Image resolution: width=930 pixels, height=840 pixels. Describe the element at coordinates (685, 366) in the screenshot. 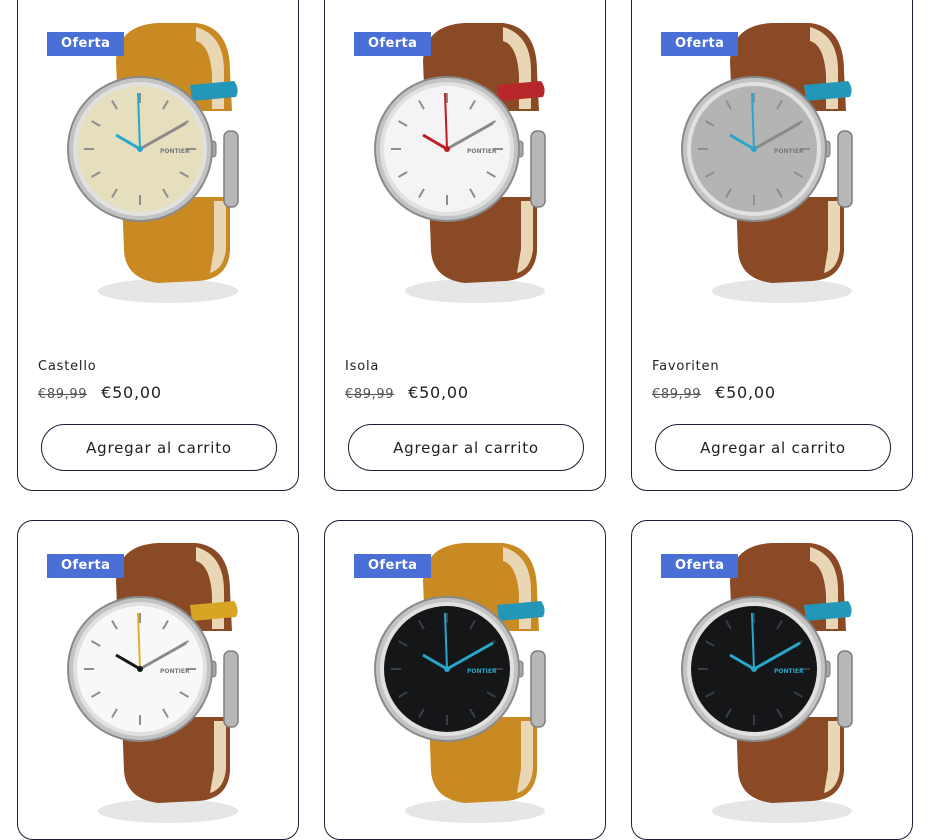

I see `product-title: Favoriten` at that location.